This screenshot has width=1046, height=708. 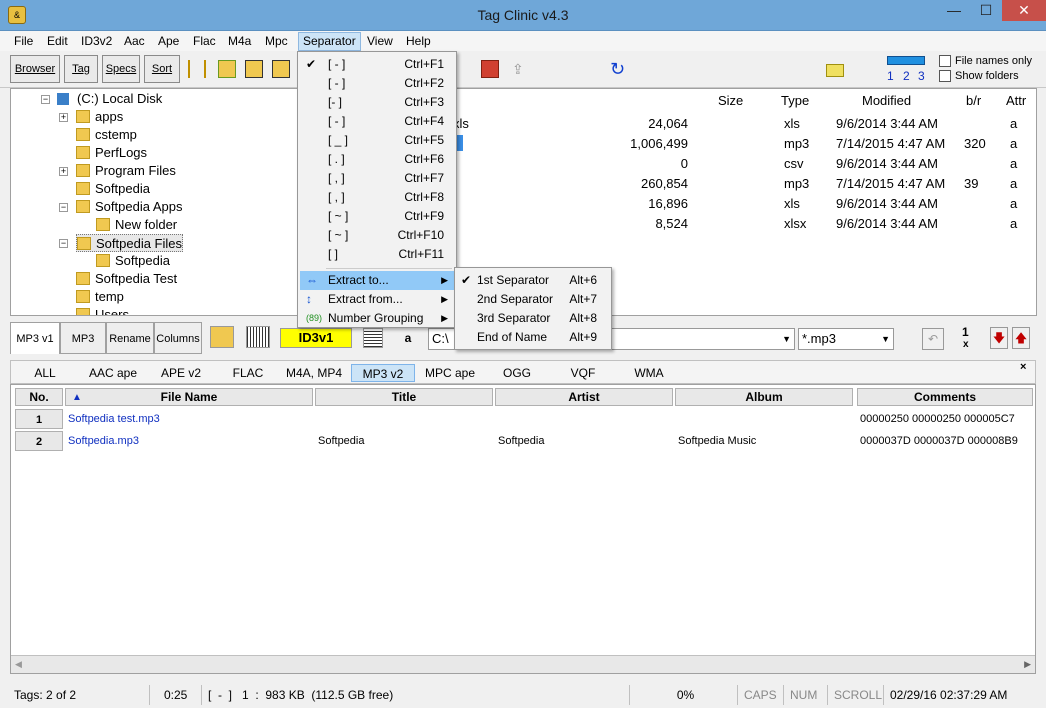 What do you see at coordinates (96, 41) in the screenshot?
I see `menu-id3v2: ID3v2` at bounding box center [96, 41].